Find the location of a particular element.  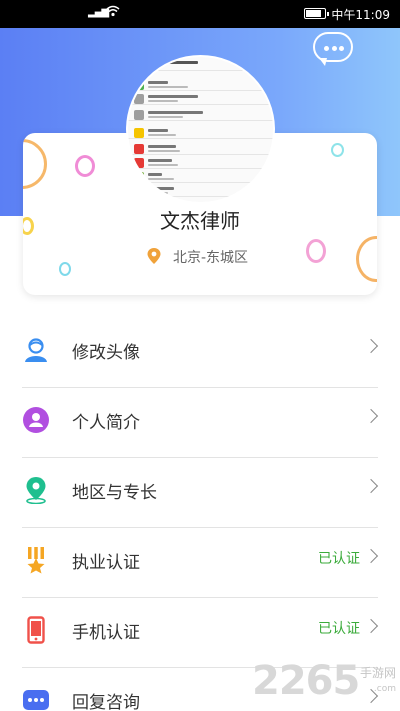

menu-label: 回复咨询 is located at coordinates (106, 702).